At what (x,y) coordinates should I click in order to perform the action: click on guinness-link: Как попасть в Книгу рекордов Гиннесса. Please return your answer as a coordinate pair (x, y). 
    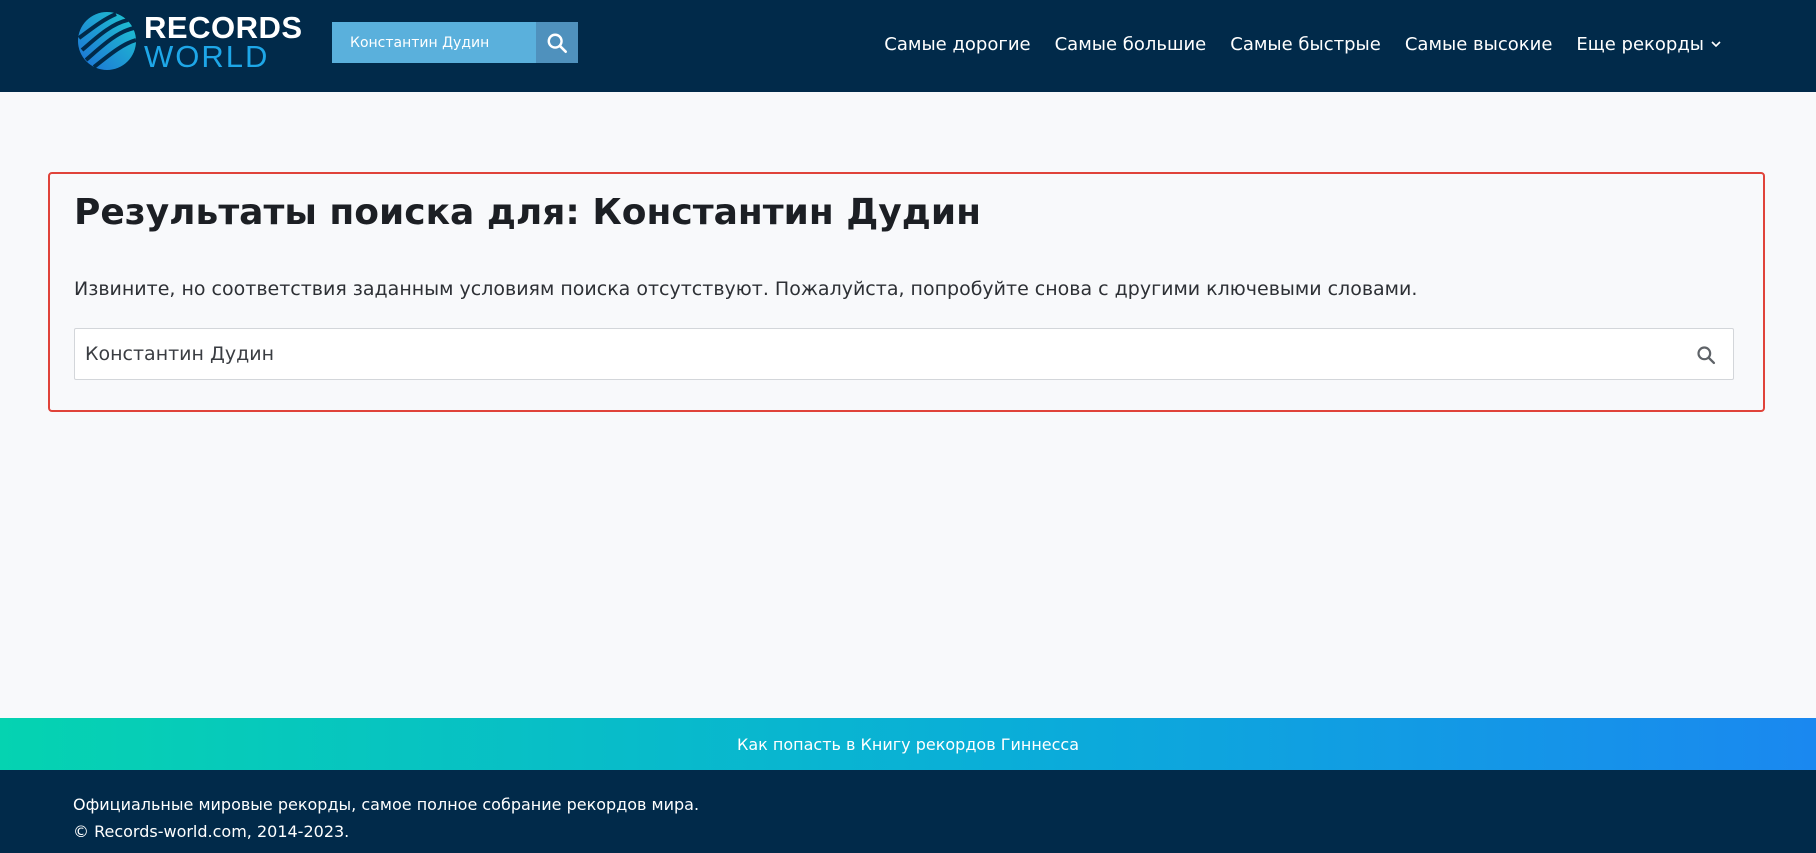
    Looking at the image, I should click on (908, 744).